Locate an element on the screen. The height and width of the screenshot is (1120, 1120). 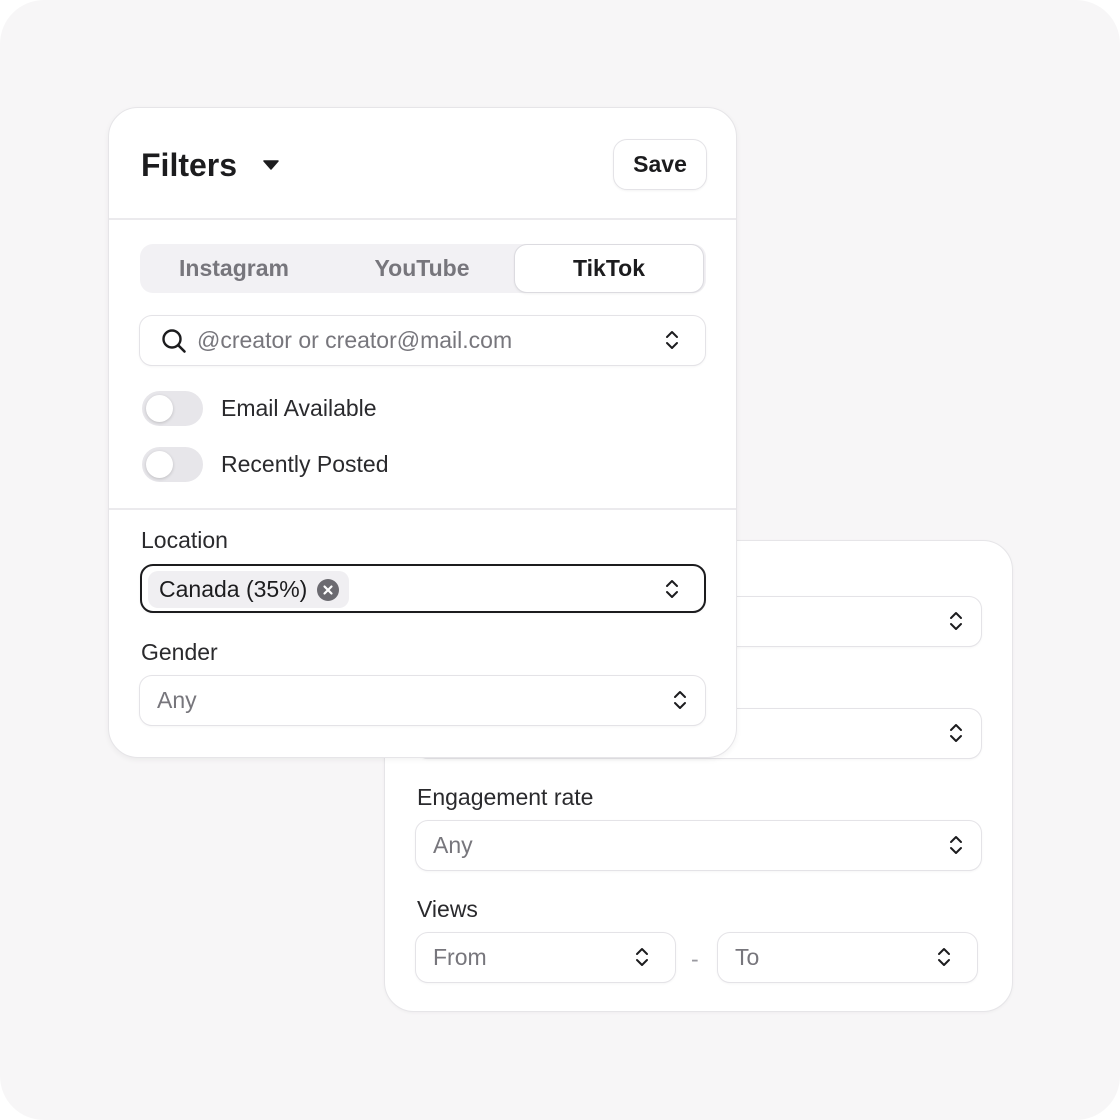
views-to-select: To is located at coordinates (847, 957).